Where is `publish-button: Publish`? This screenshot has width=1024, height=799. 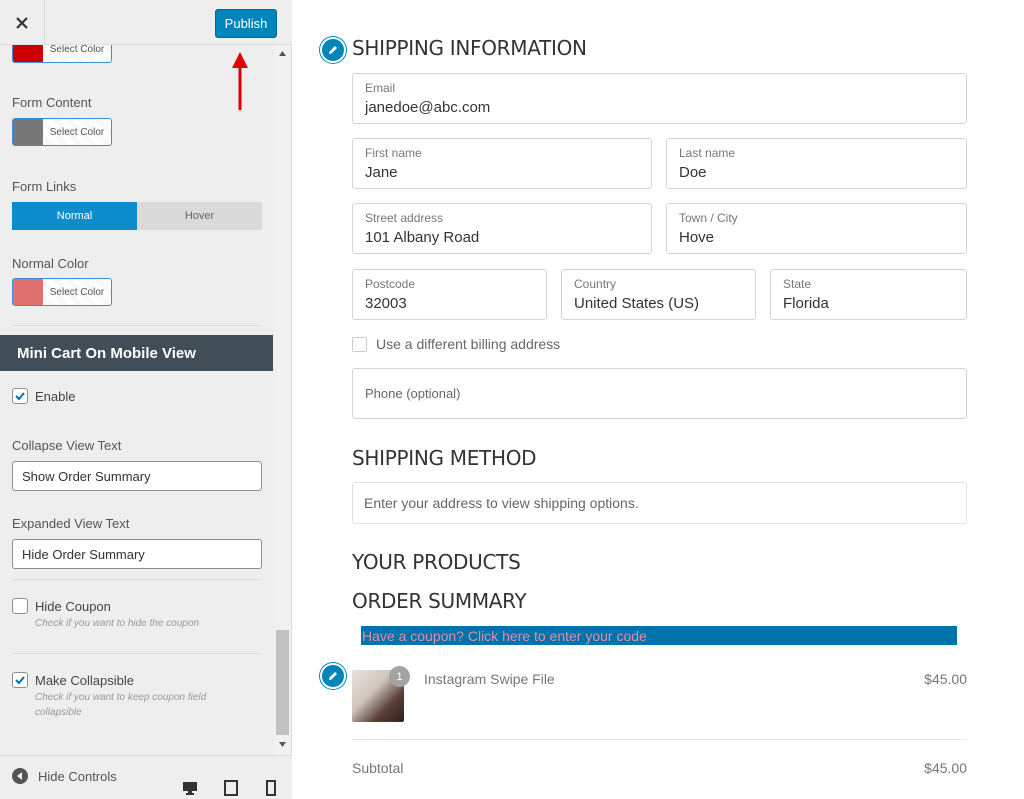
publish-button: Publish is located at coordinates (246, 23).